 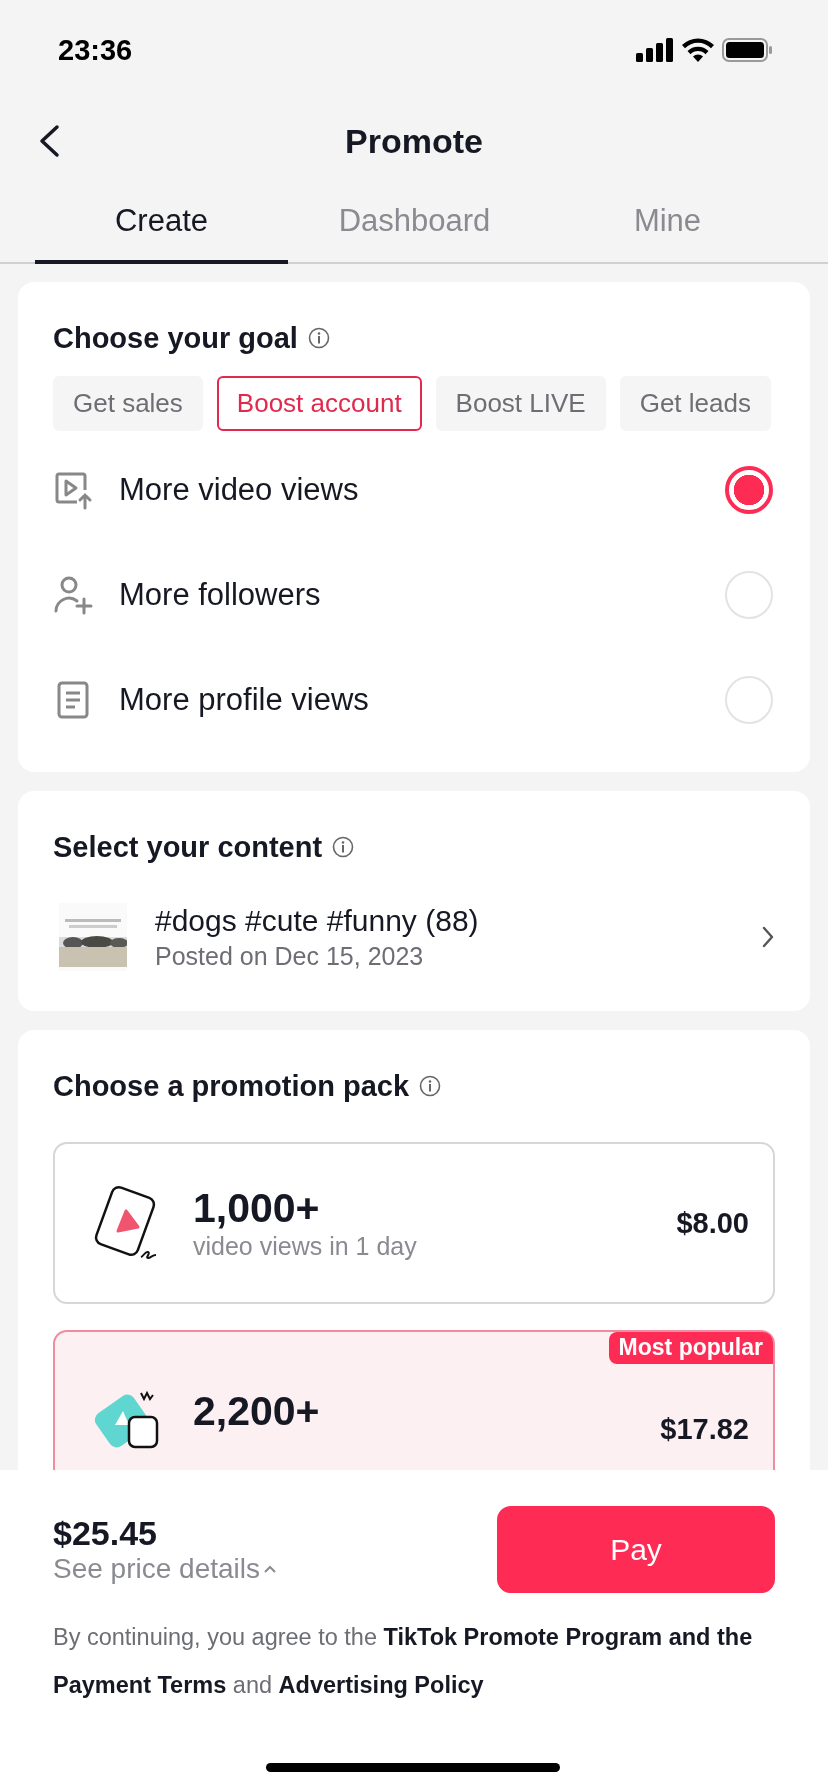 What do you see at coordinates (257, 1411) in the screenshot?
I see `pack-amount: 2,200+` at bounding box center [257, 1411].